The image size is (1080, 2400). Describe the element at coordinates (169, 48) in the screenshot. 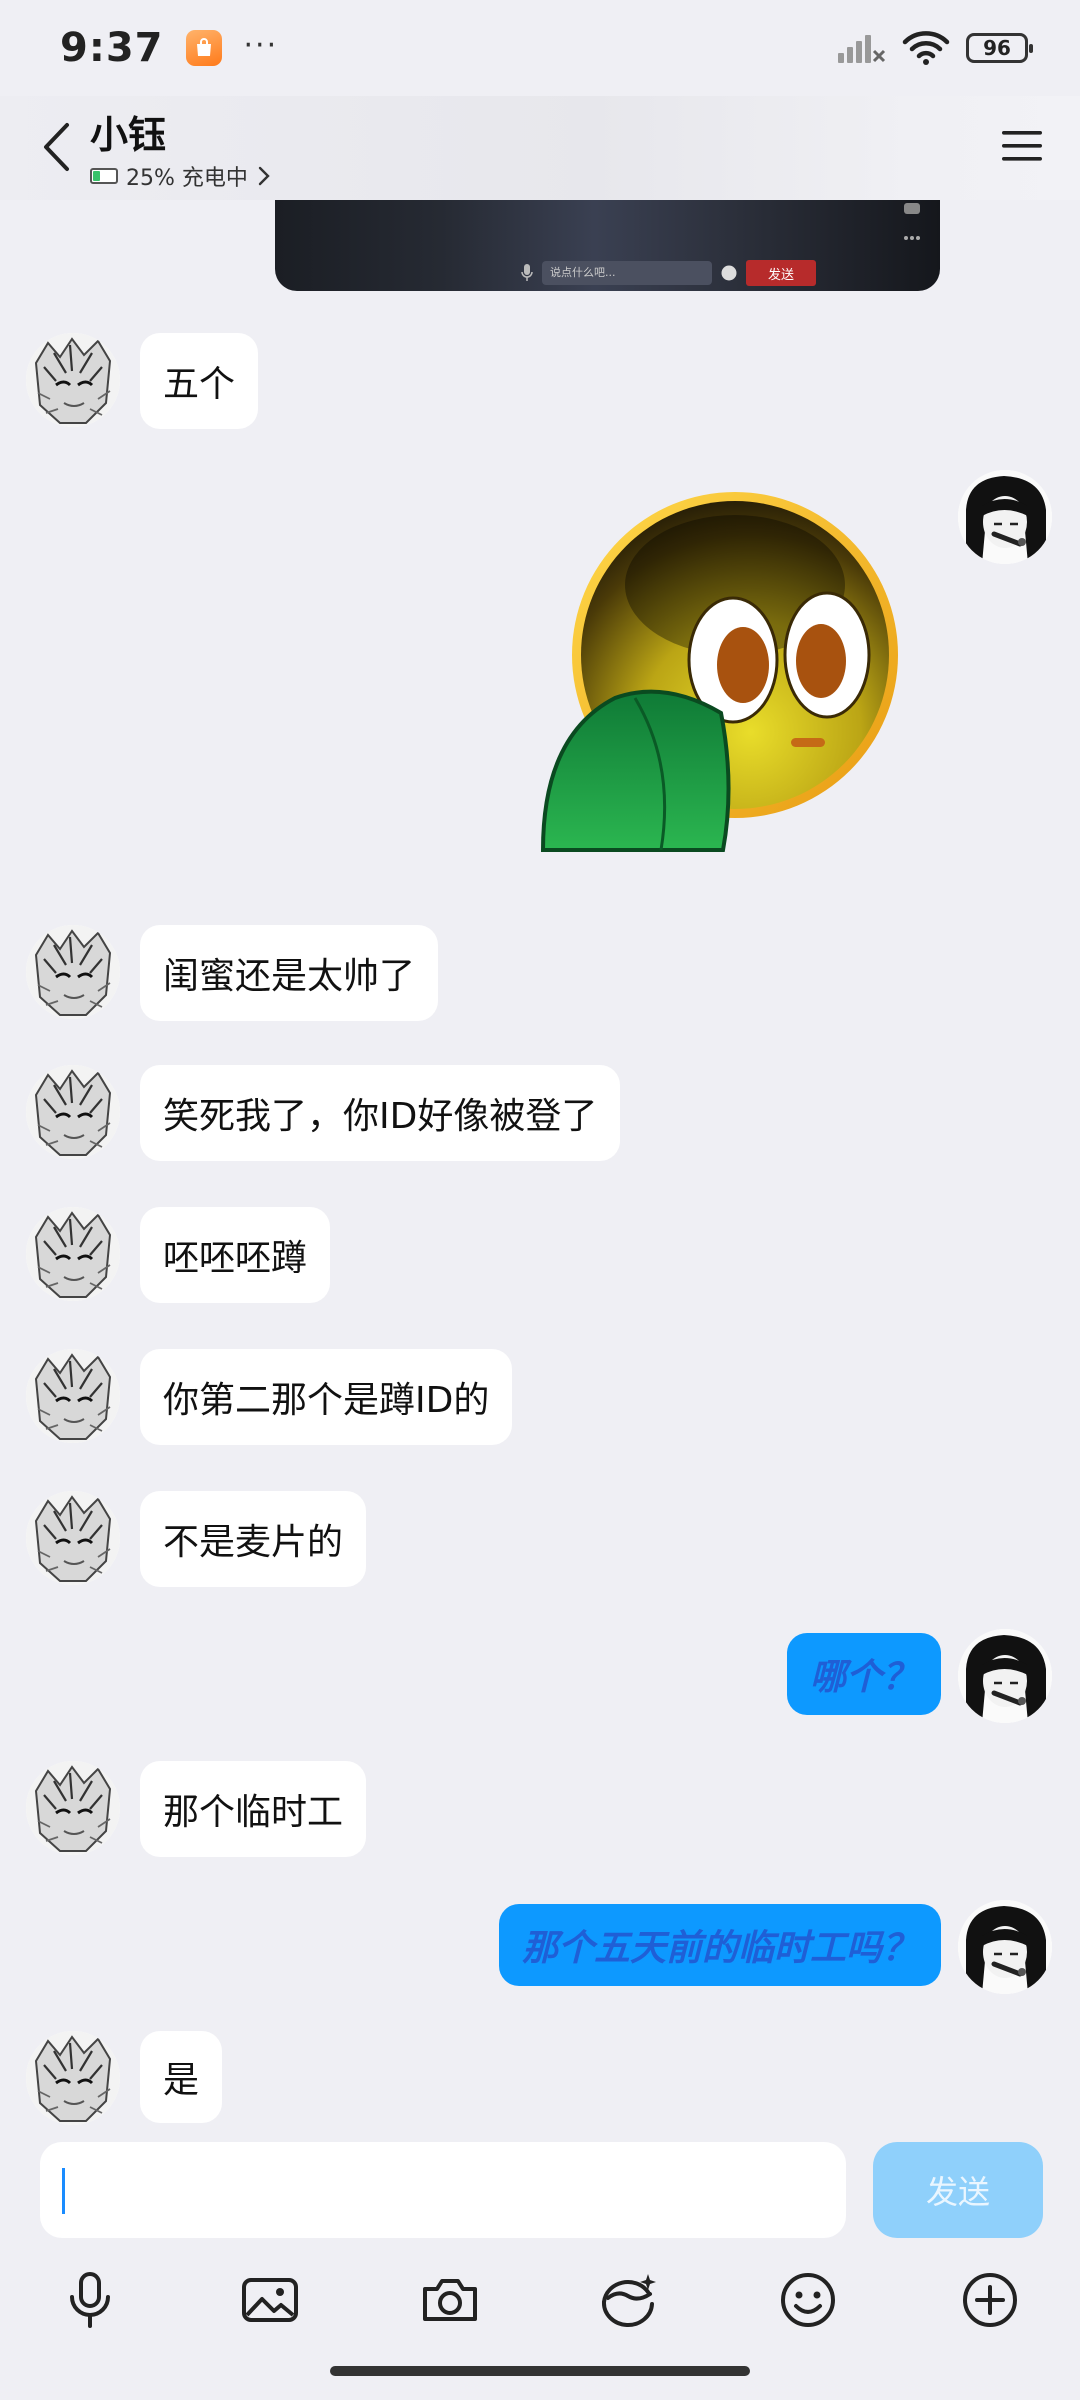

I see `status-left: 9:37 ···` at that location.